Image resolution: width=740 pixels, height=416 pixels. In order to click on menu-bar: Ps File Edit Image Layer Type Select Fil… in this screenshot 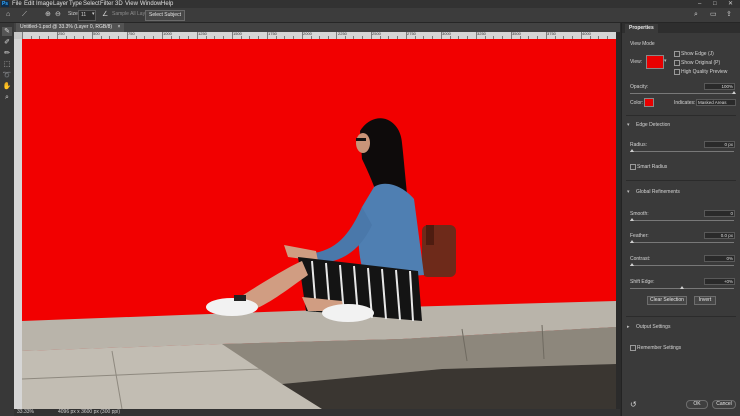, I will do `click(370, 4)`.